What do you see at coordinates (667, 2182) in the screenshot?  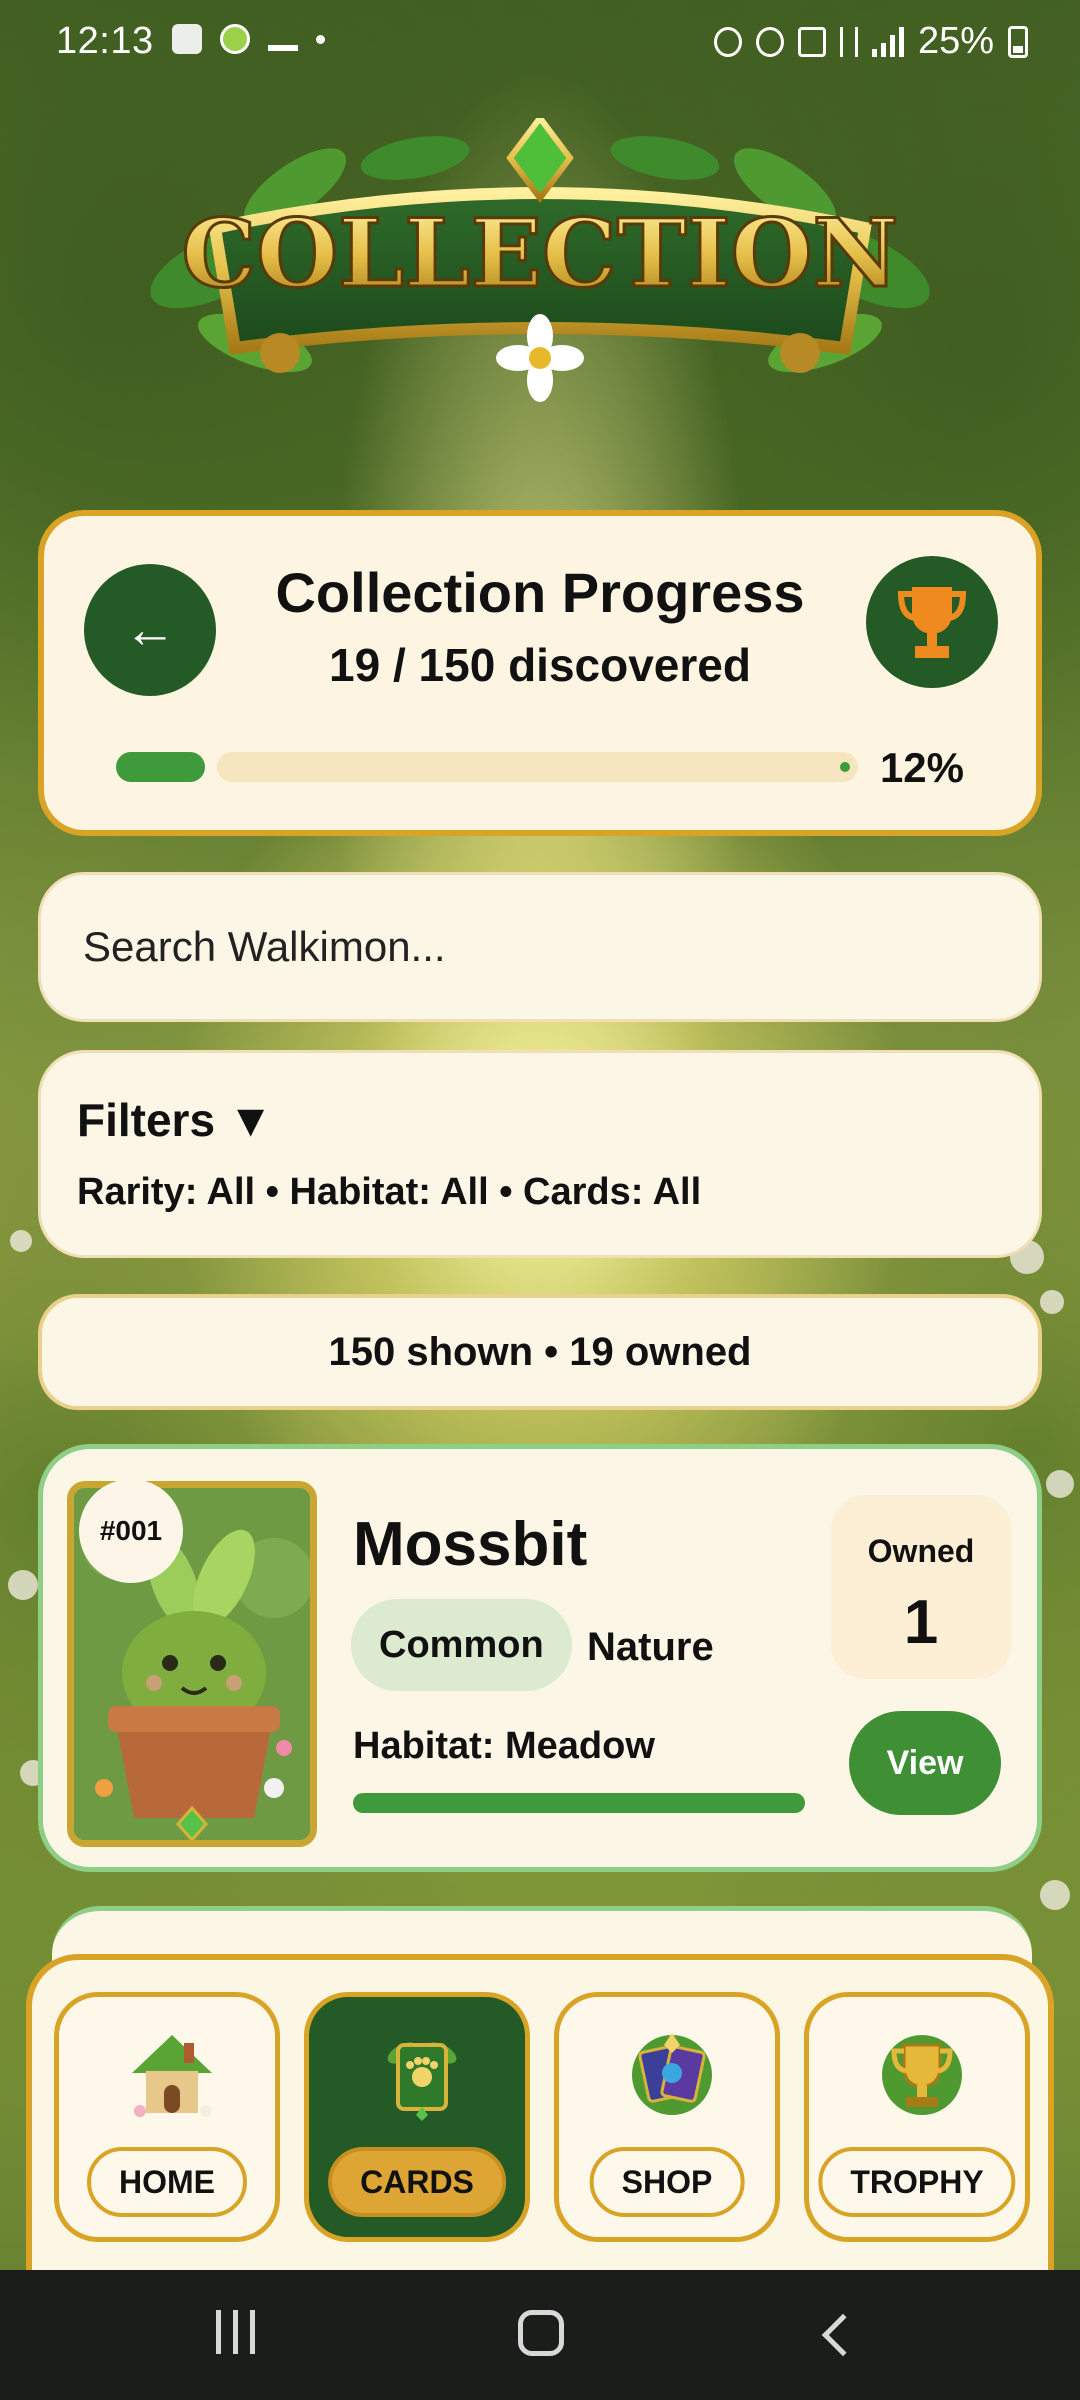 I see `nav-shop-label: SHOP` at bounding box center [667, 2182].